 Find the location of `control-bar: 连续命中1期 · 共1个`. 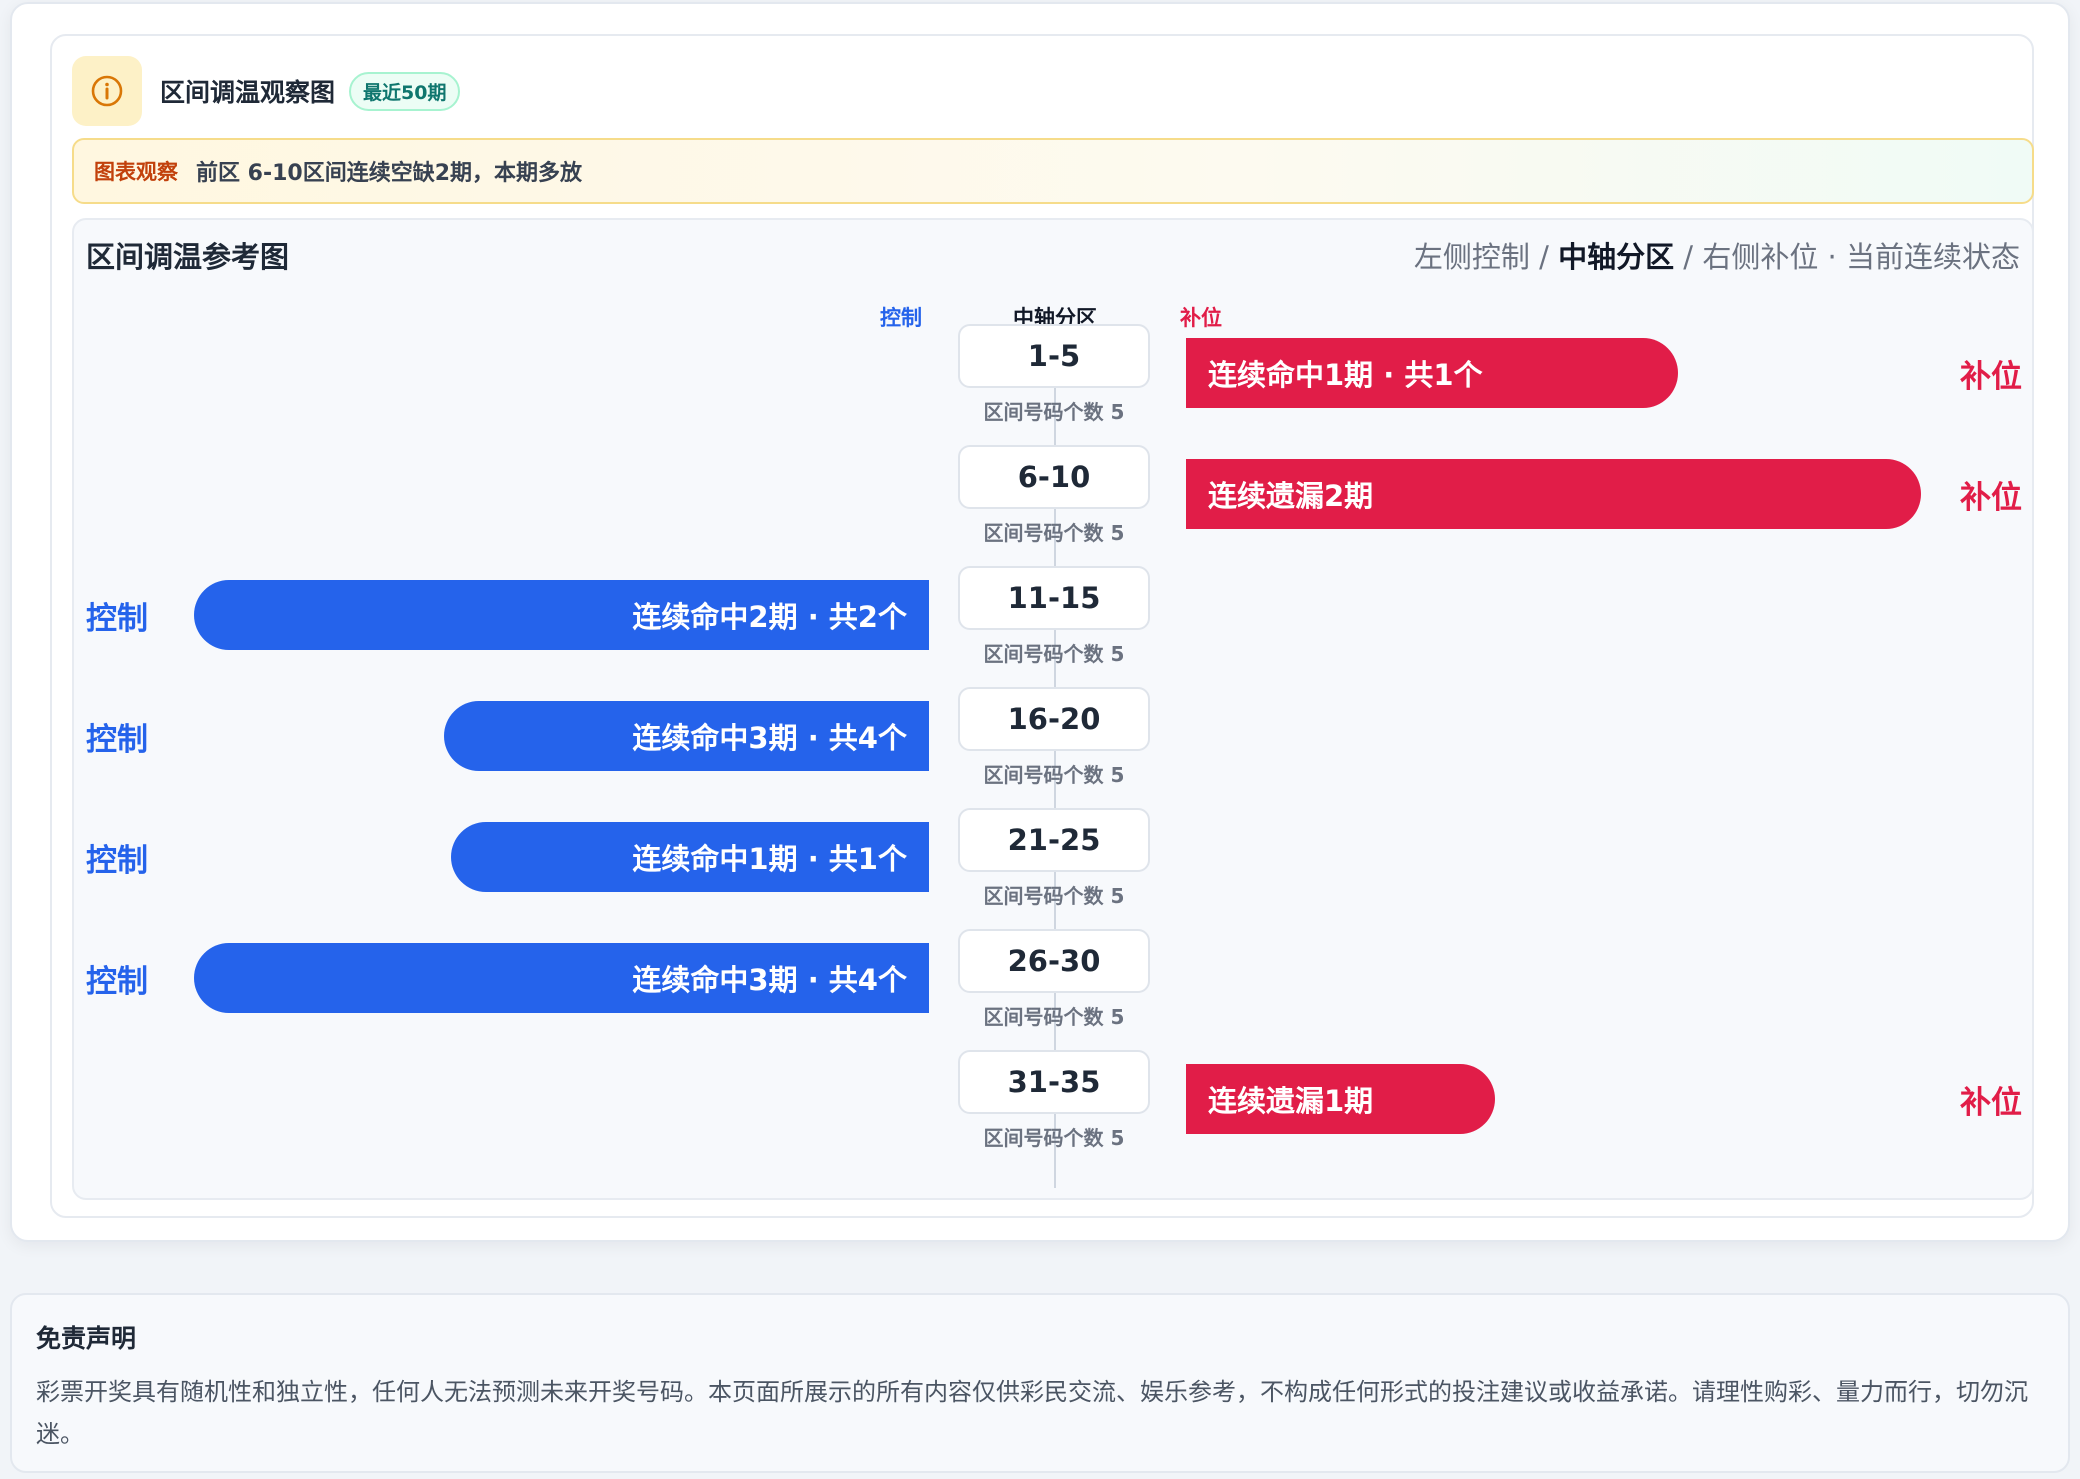

control-bar: 连续命中1期 · 共1个 is located at coordinates (690, 857).